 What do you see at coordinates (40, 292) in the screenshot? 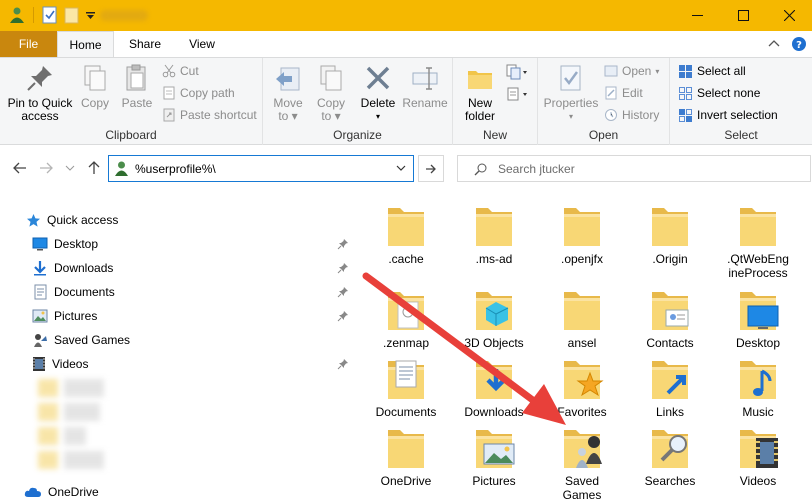
I see `documents-icon` at bounding box center [40, 292].